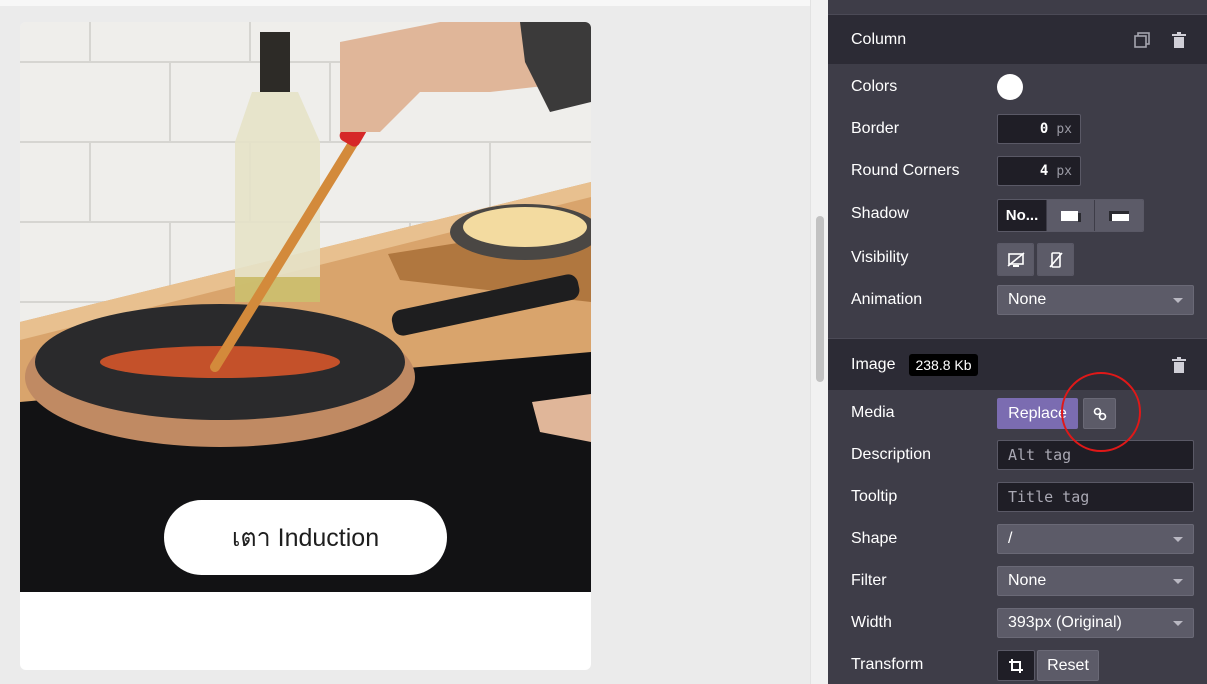 This screenshot has height=684, width=1207. I want to click on tooltip-label: Tooltip, so click(874, 496).